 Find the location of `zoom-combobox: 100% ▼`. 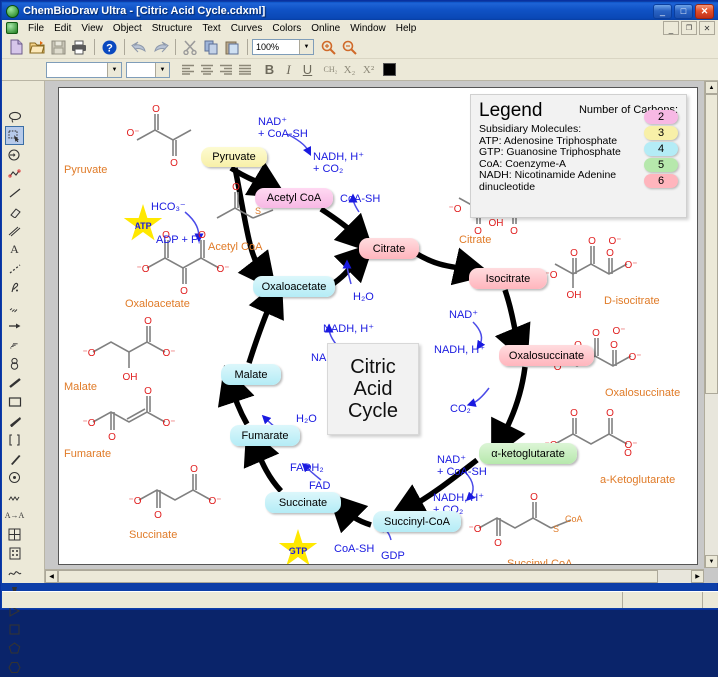

zoom-combobox: 100% ▼ is located at coordinates (283, 47).